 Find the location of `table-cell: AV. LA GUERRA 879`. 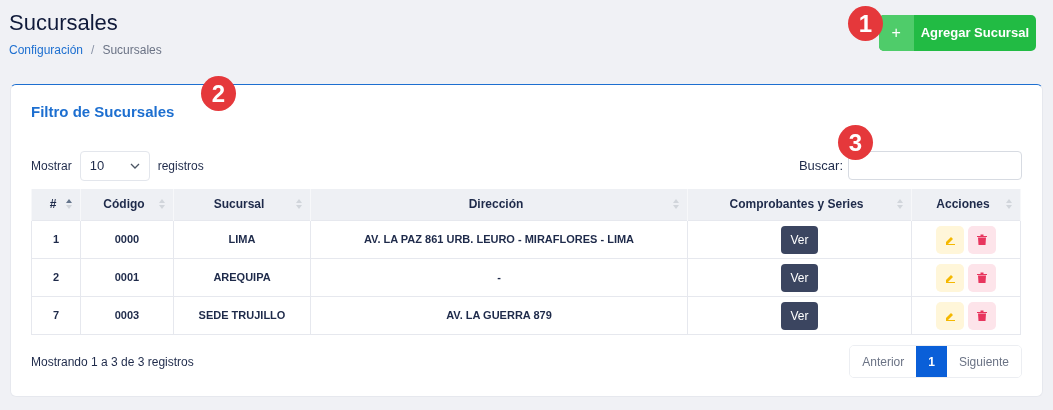

table-cell: AV. LA GUERRA 879 is located at coordinates (499, 315).